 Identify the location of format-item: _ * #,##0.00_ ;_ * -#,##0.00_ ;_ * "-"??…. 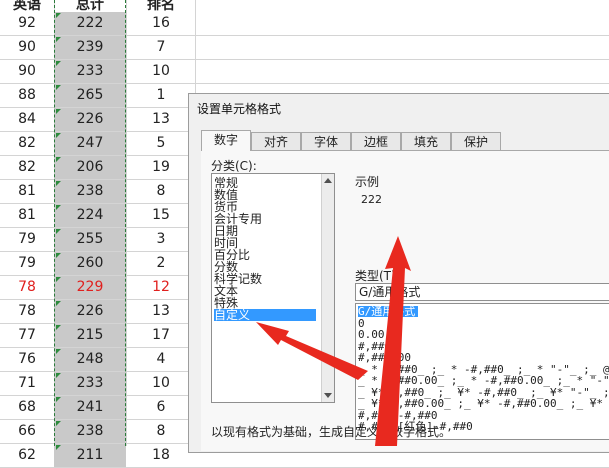
(483, 380).